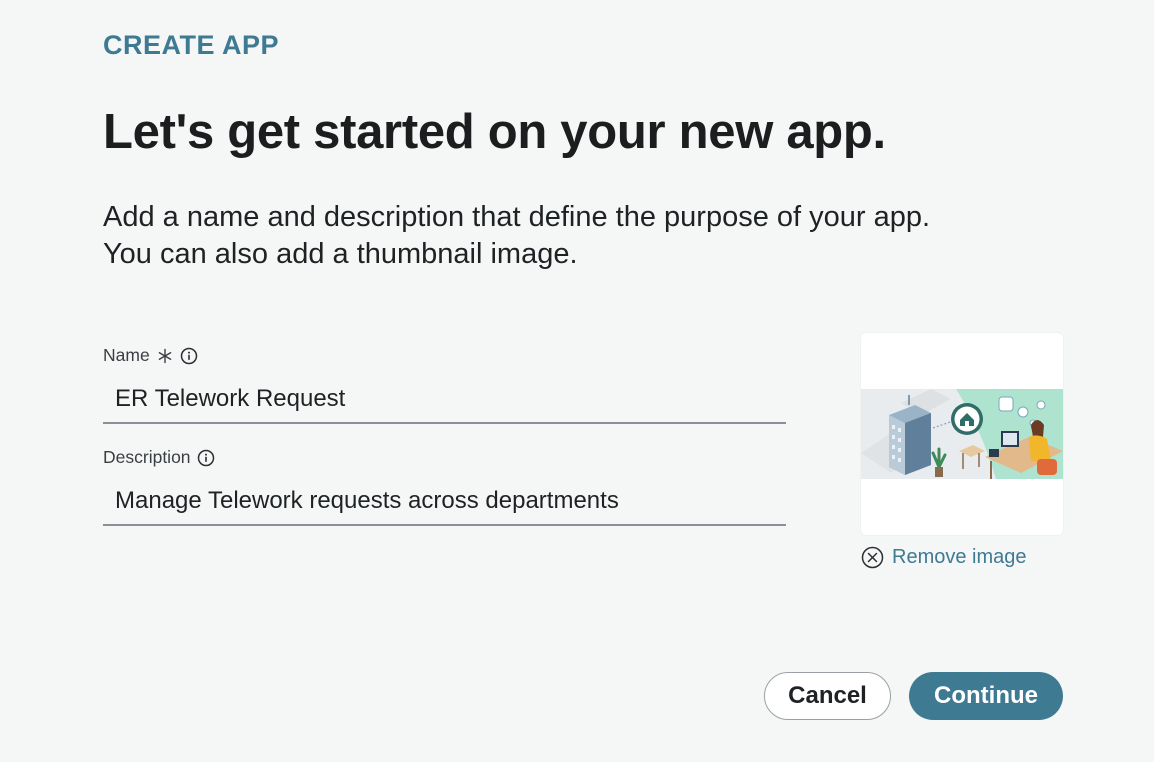  What do you see at coordinates (340, 254) in the screenshot?
I see `intro-line-2: You can also add a thumbnail image.` at bounding box center [340, 254].